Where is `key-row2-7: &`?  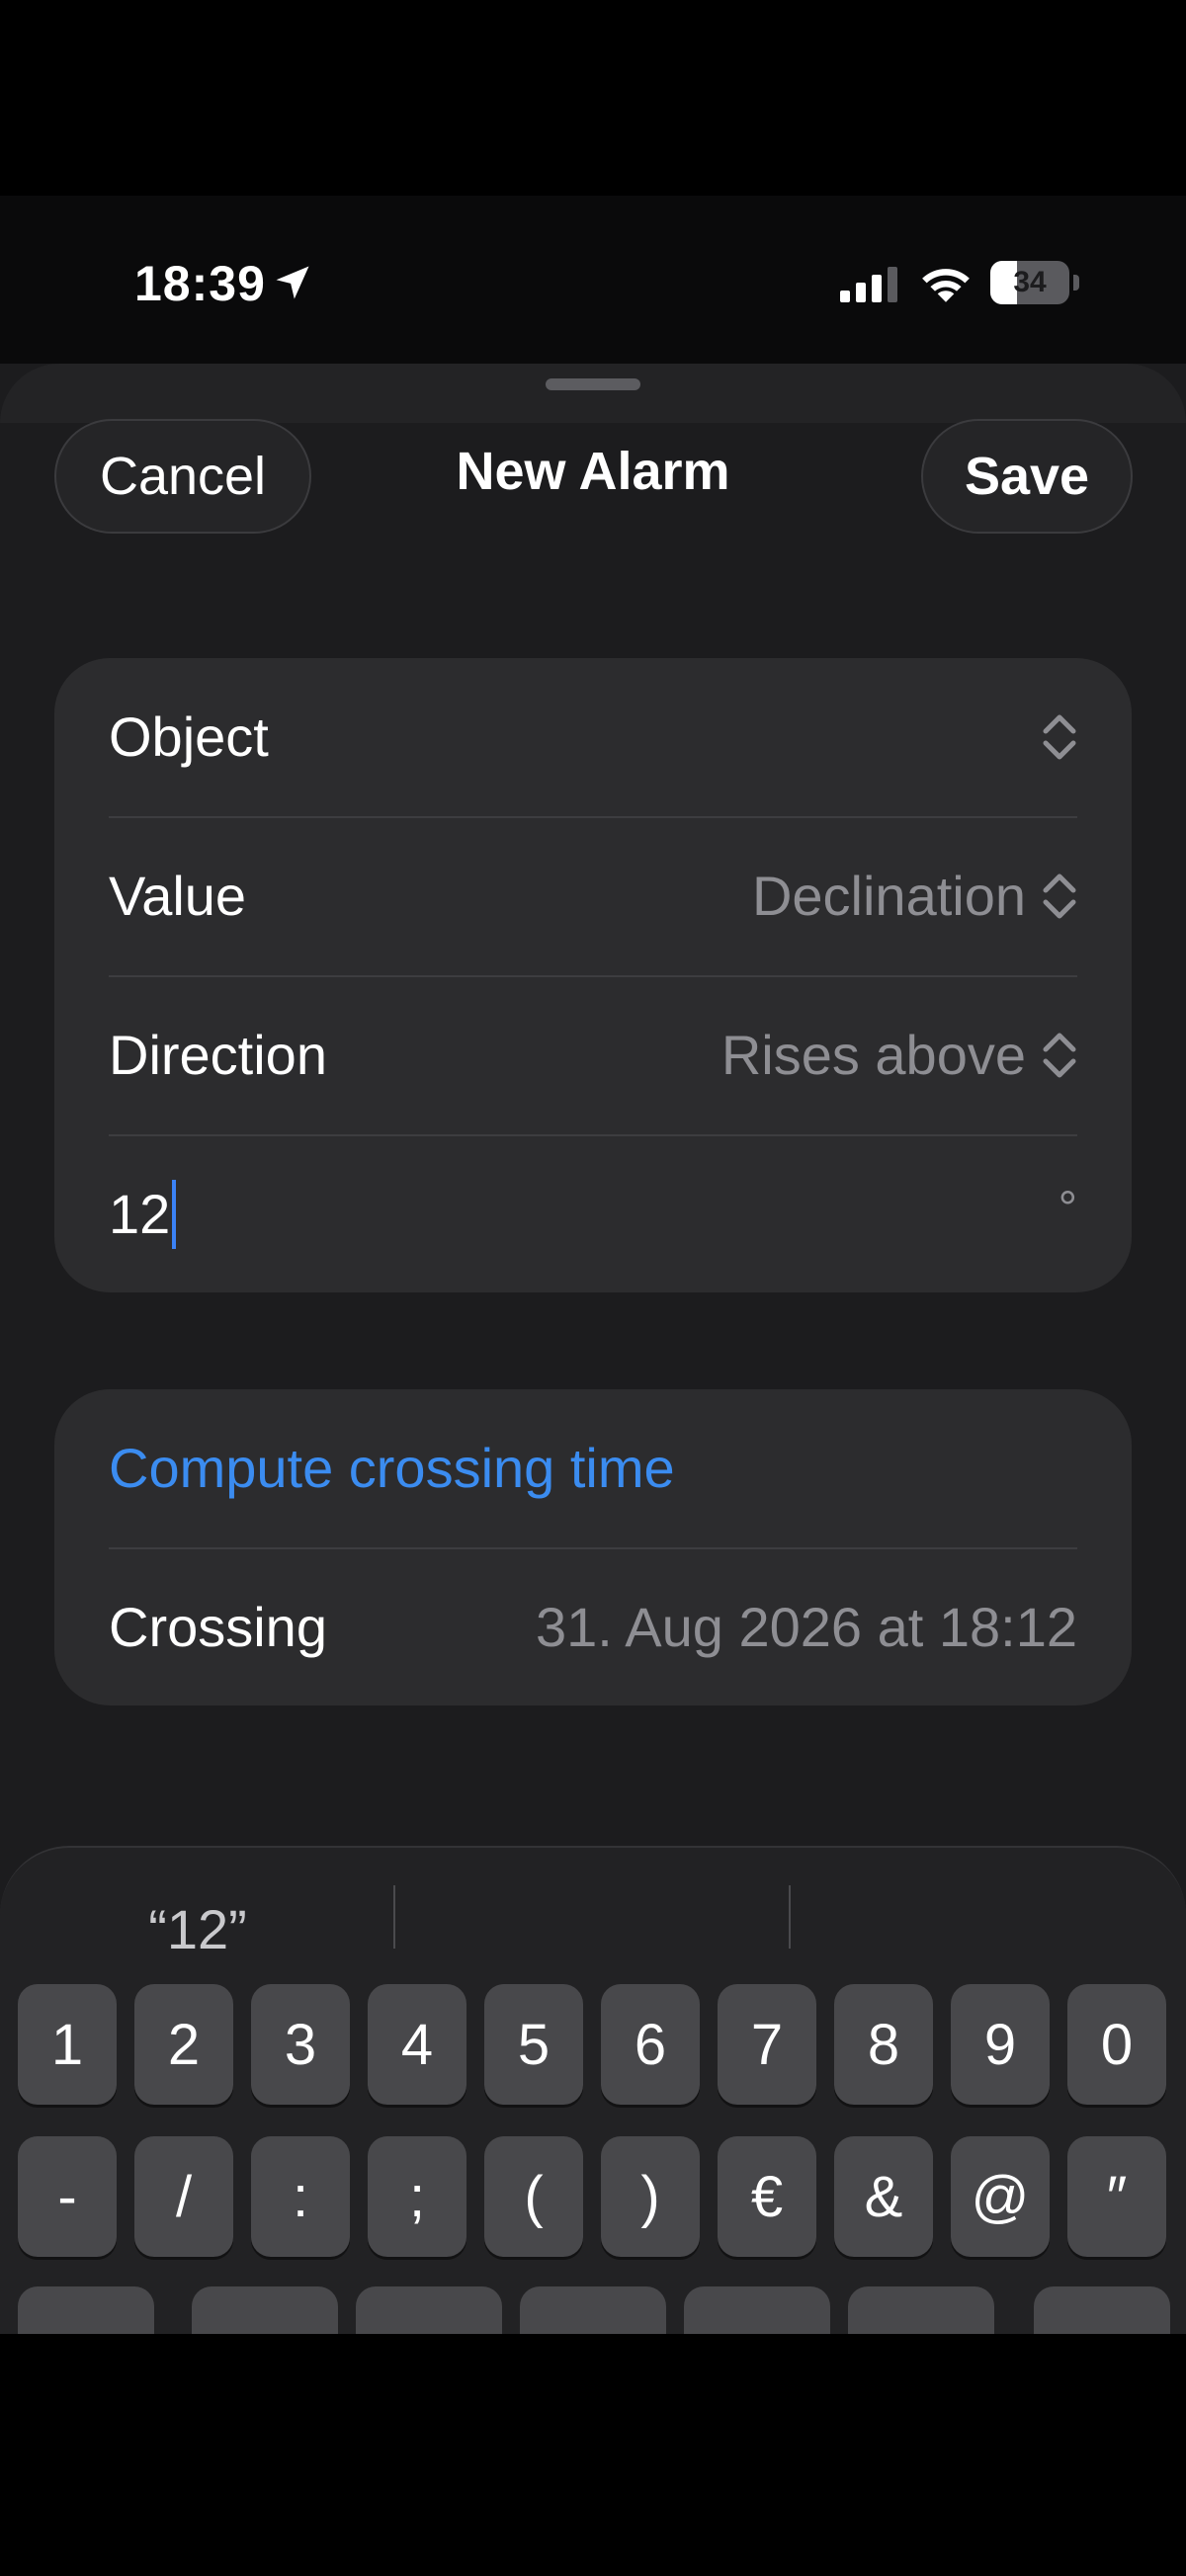
key-row2-7: & is located at coordinates (883, 2196).